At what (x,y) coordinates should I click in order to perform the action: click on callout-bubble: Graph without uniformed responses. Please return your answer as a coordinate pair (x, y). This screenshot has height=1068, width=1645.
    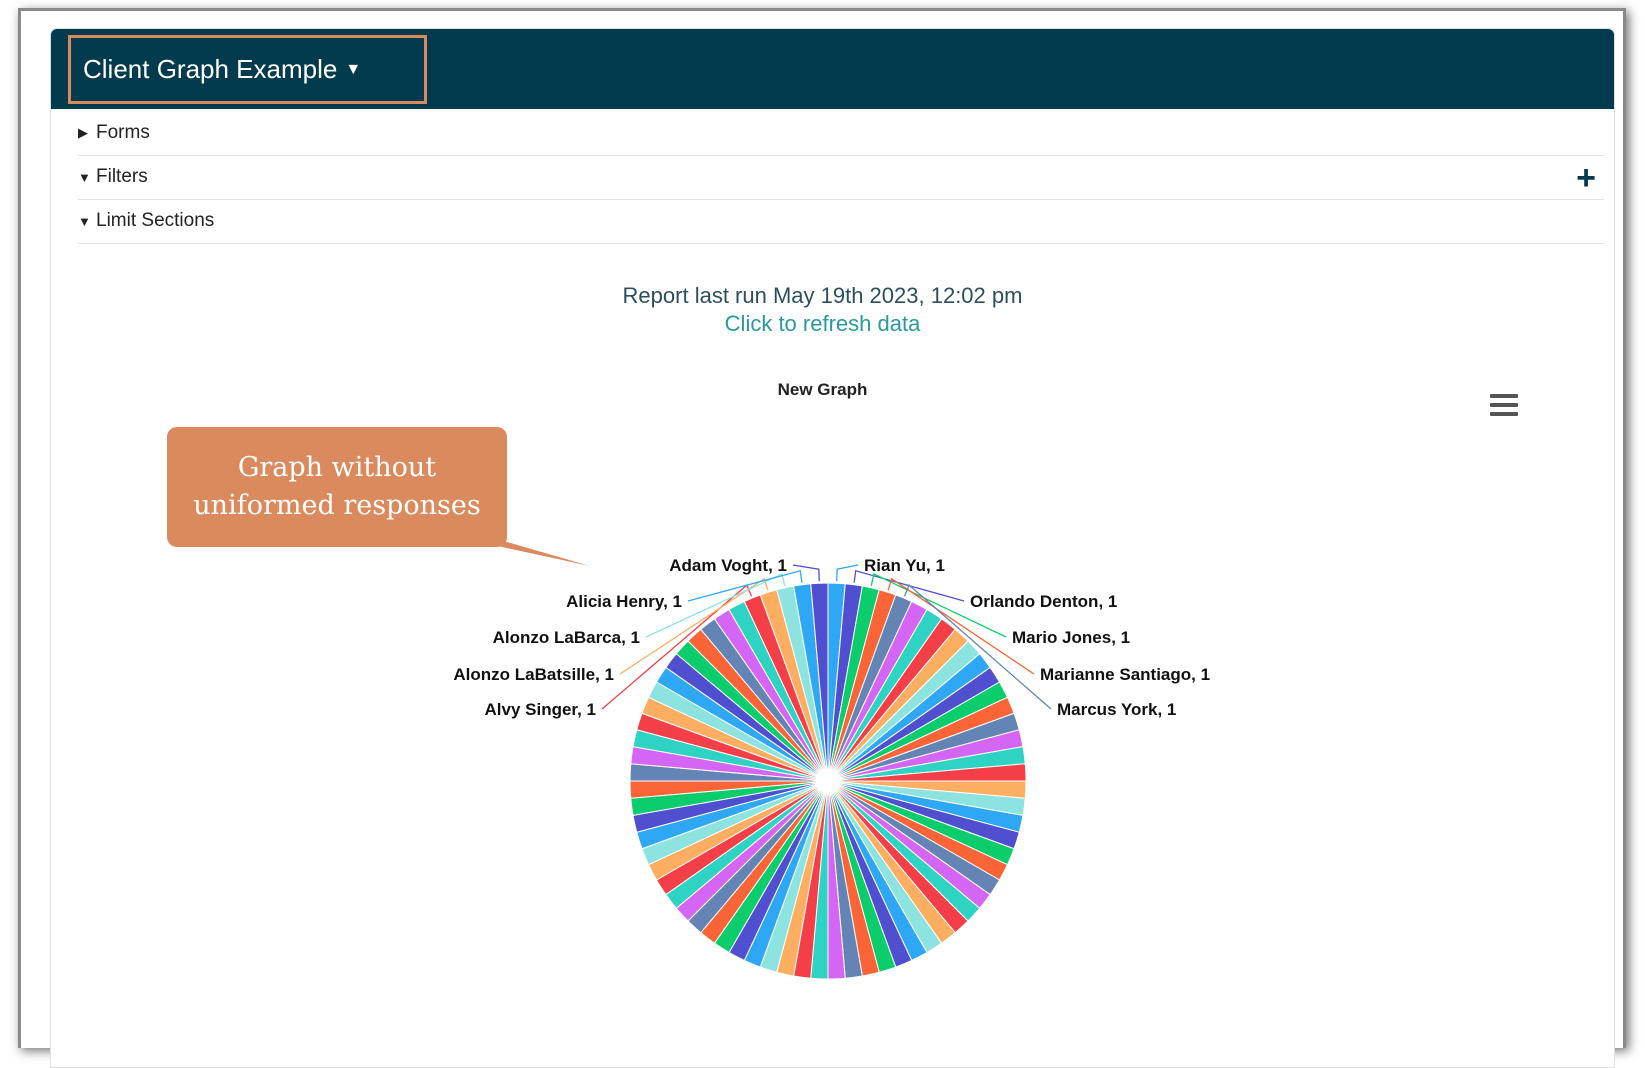
    Looking at the image, I should click on (337, 487).